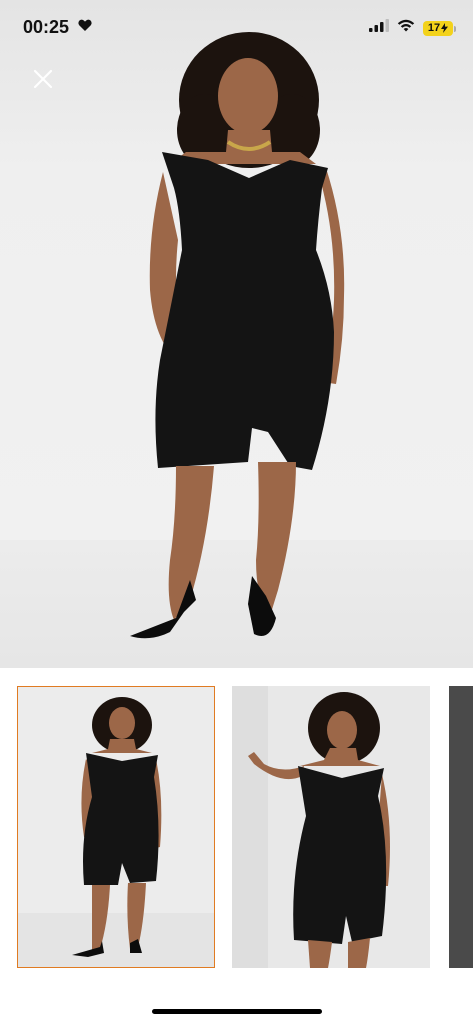 The height and width of the screenshot is (1024, 473). Describe the element at coordinates (434, 28) in the screenshot. I see `battery-level: 17` at that location.